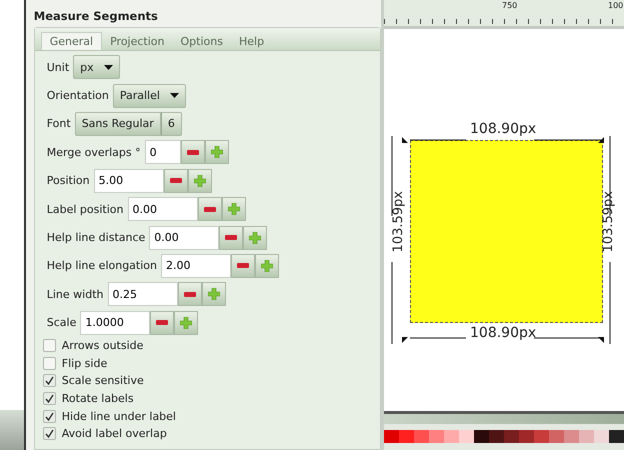  I want to click on side-panel-edge, so click(12, 430).